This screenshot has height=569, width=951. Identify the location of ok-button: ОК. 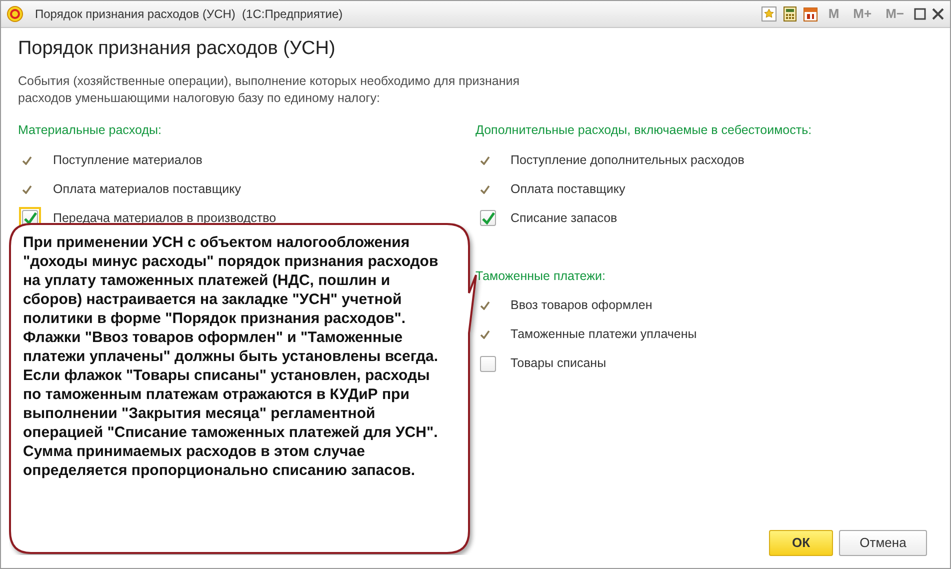
(801, 543).